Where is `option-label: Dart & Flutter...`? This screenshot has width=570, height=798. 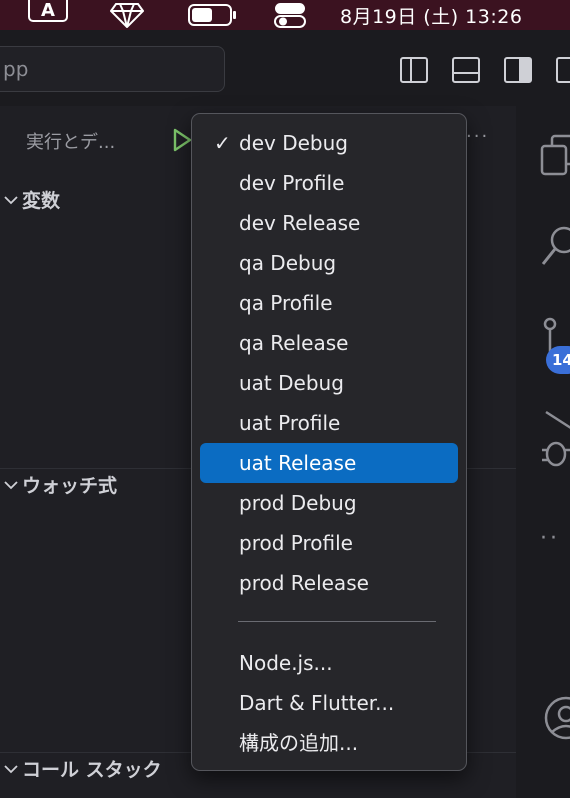 option-label: Dart & Flutter... is located at coordinates (317, 703).